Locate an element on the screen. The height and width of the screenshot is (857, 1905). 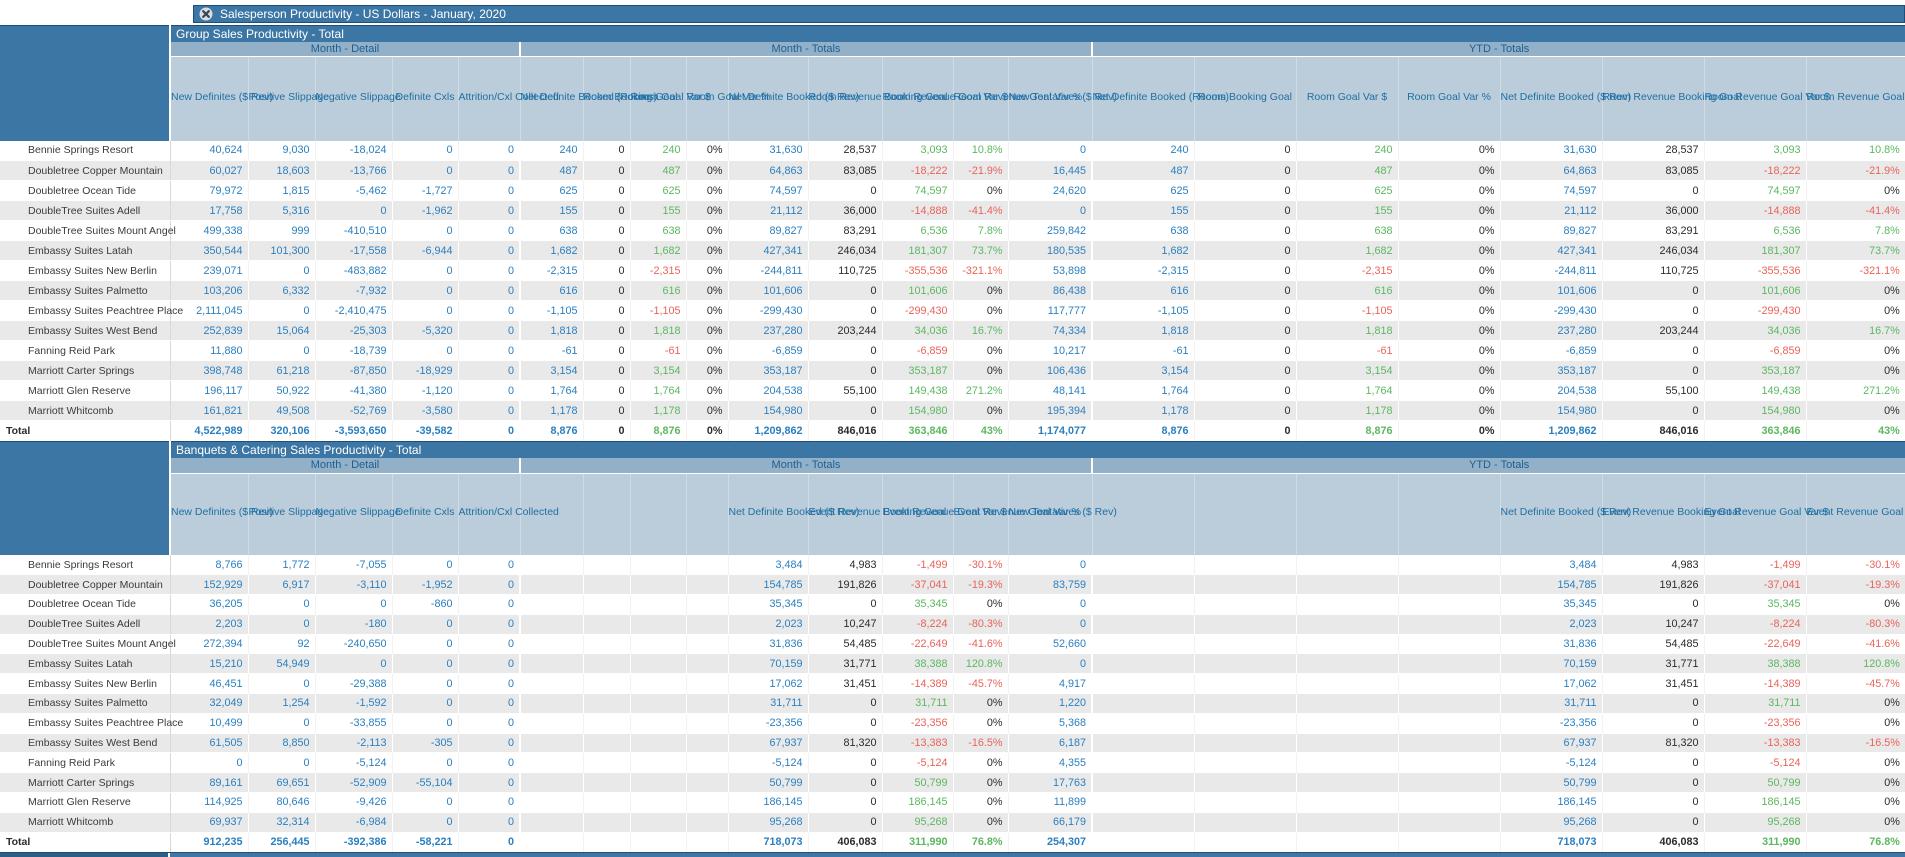
data-cell: -180 is located at coordinates (354, 624).